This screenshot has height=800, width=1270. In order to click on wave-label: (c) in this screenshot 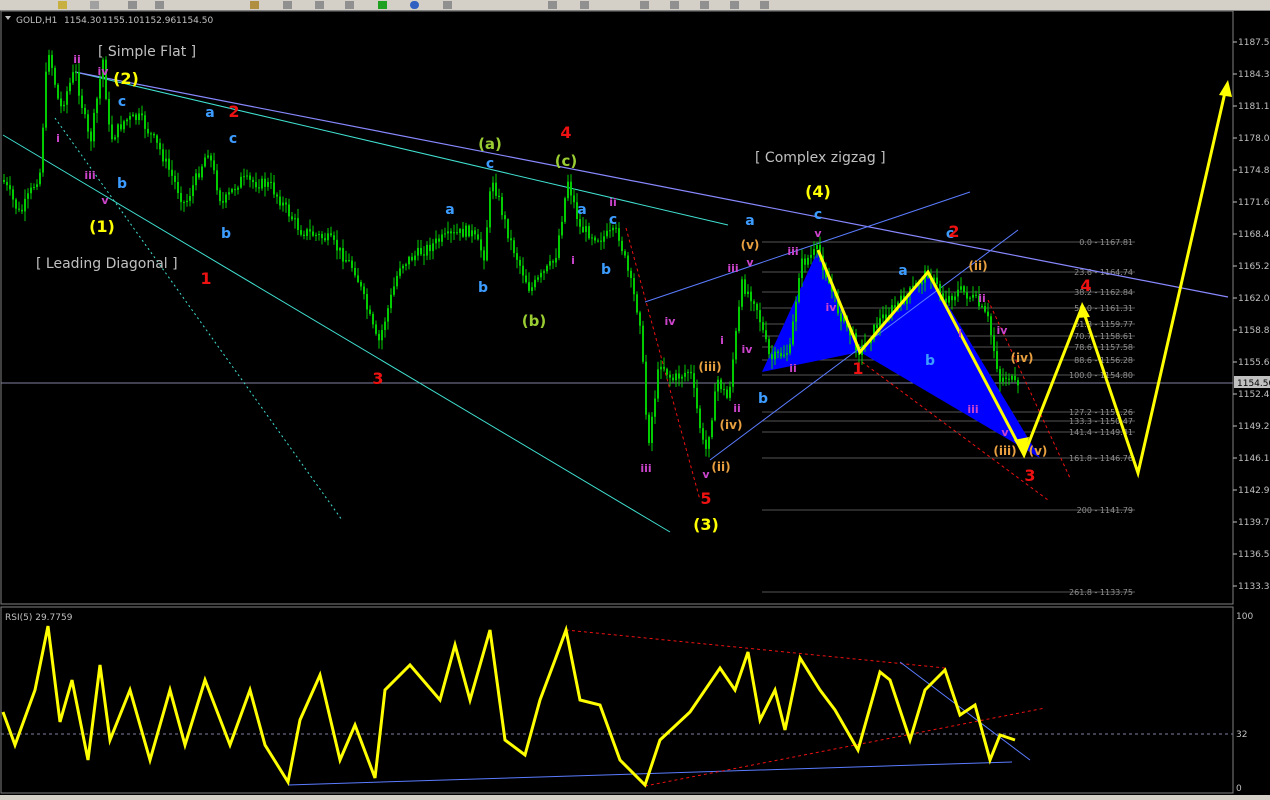, I will do `click(566, 161)`.